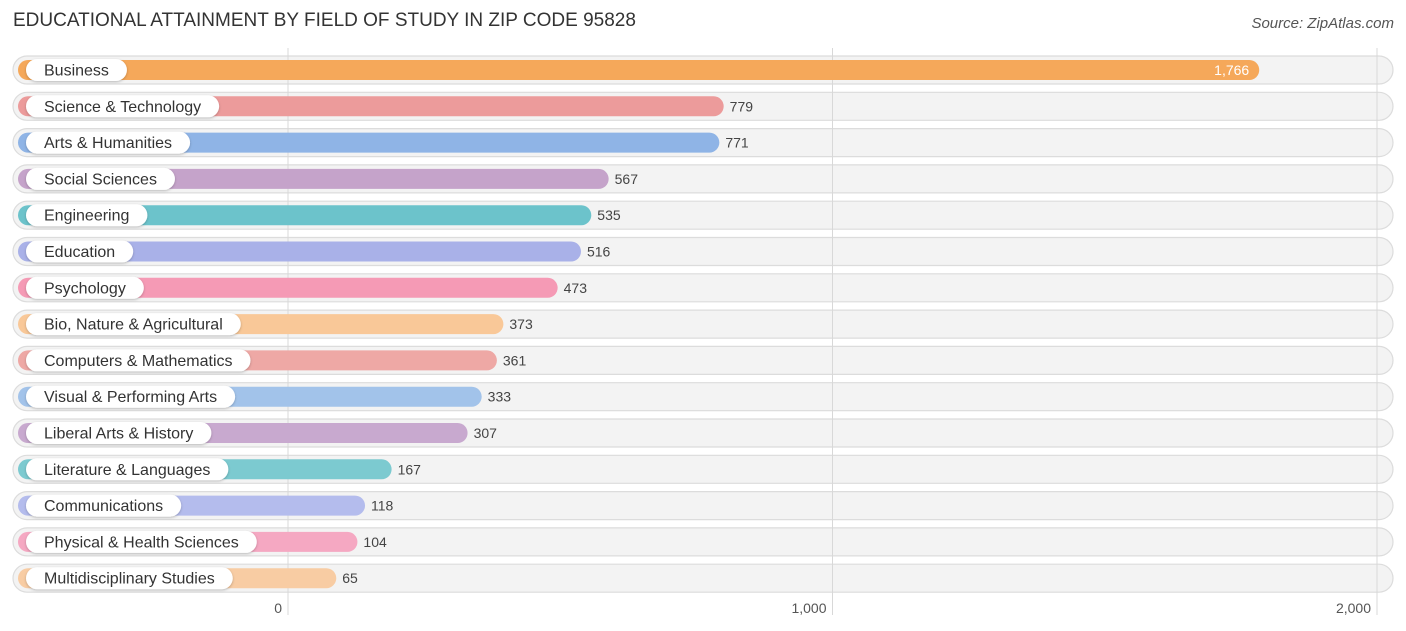 The image size is (1406, 631). I want to click on bar-group: Science & Technology 779, so click(386, 106).